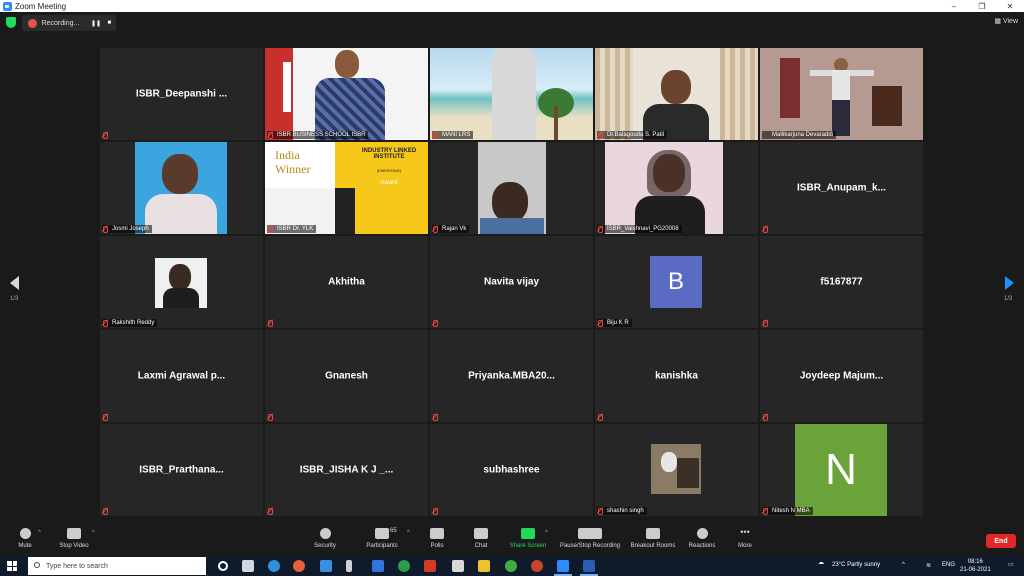  What do you see at coordinates (484, 566) in the screenshot?
I see `file-explorer-icon` at bounding box center [484, 566].